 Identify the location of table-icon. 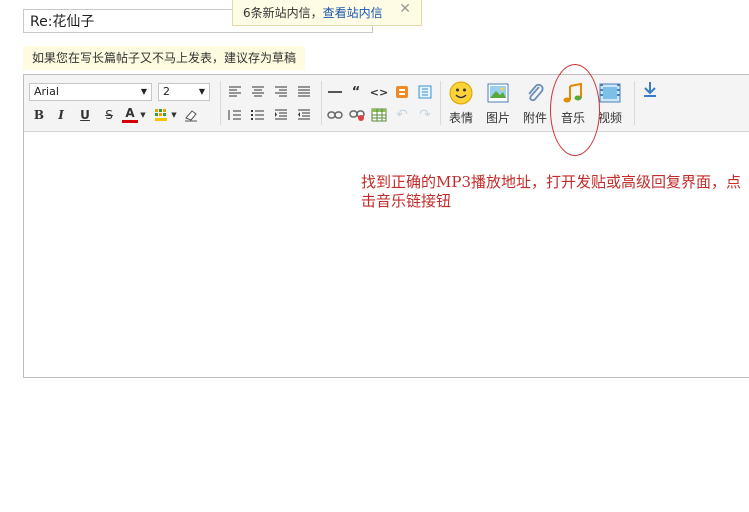
(379, 115).